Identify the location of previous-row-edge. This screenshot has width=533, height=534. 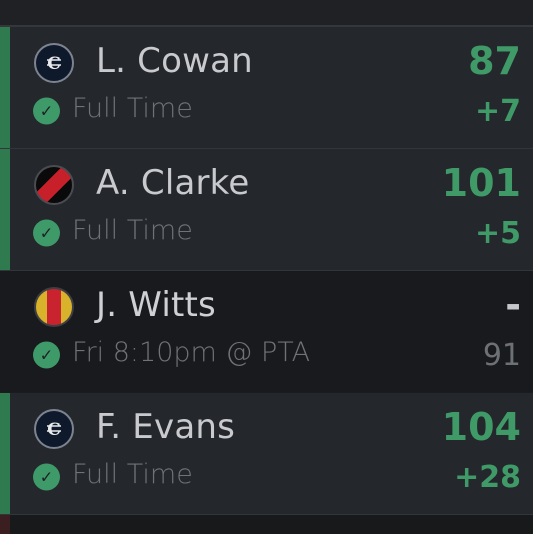
(266, 13).